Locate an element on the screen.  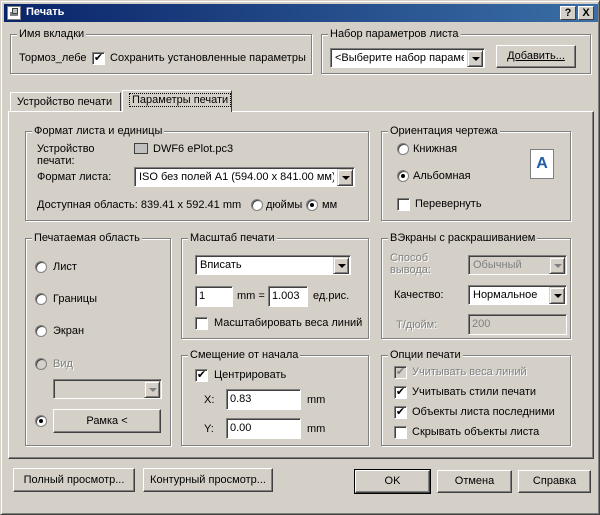
plot-lineweights-label: Учитывать веса линий is located at coordinates (469, 372).